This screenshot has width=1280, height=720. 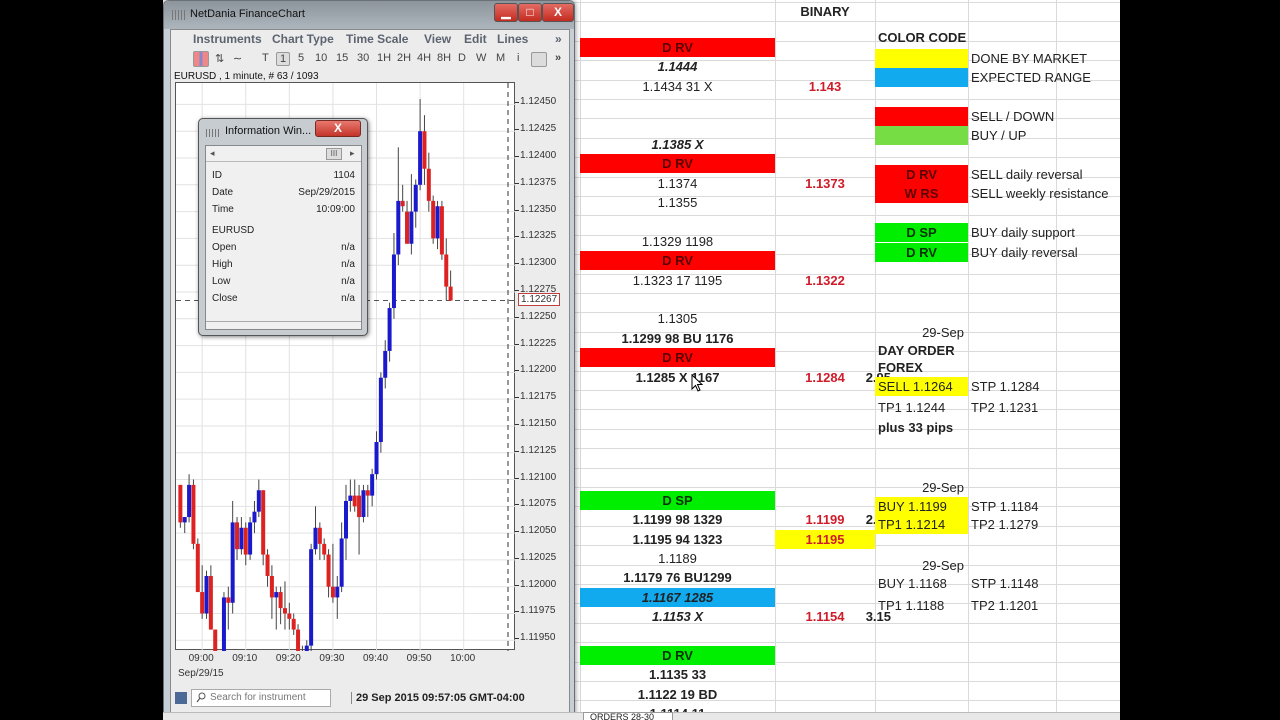 I want to click on minimize-button: ▁, so click(x=506, y=12).